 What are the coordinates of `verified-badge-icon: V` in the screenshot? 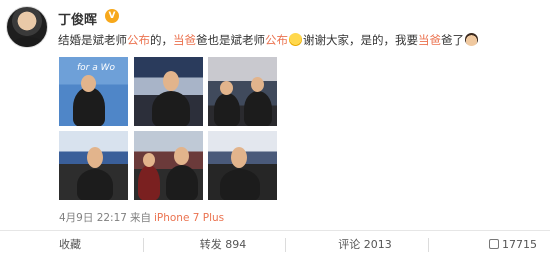 It's located at (112, 16).